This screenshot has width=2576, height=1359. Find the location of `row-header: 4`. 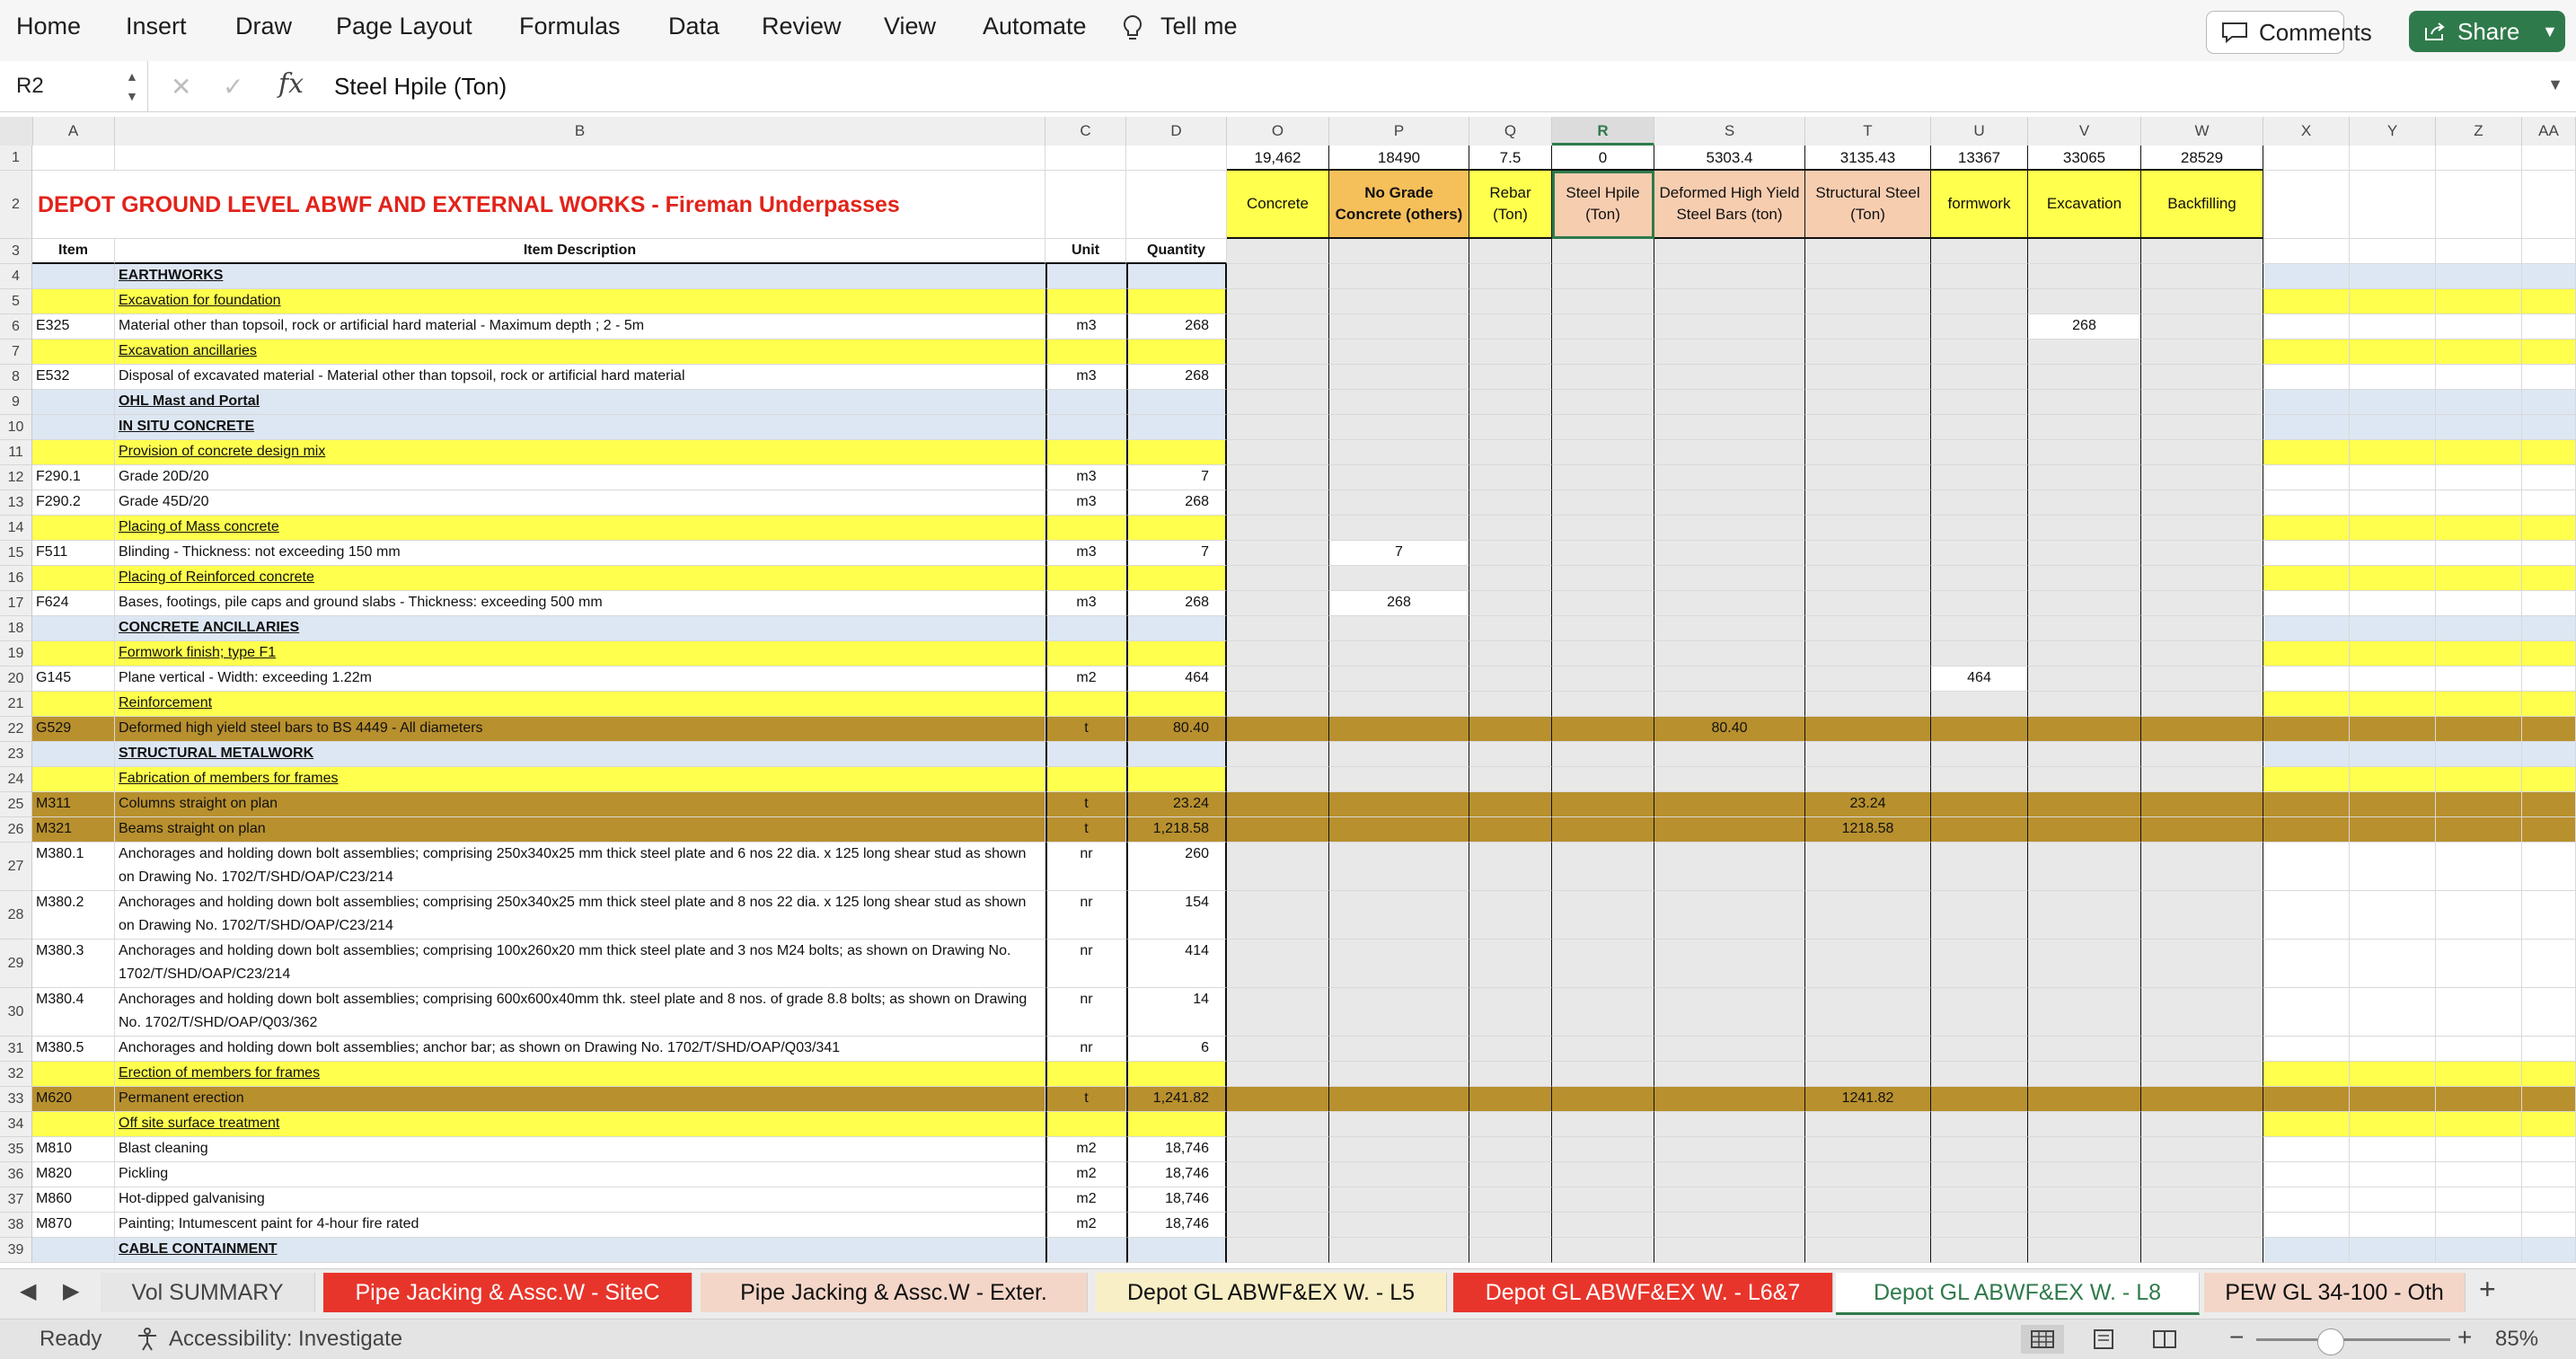

row-header: 4 is located at coordinates (16, 277).